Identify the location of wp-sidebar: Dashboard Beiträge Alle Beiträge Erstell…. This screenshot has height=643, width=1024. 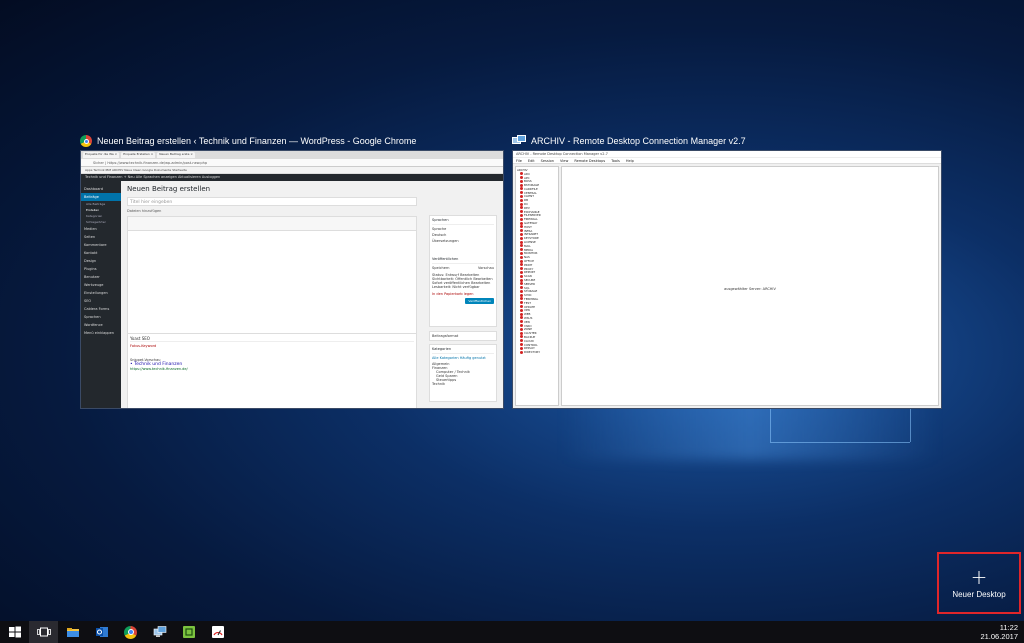
(101, 294).